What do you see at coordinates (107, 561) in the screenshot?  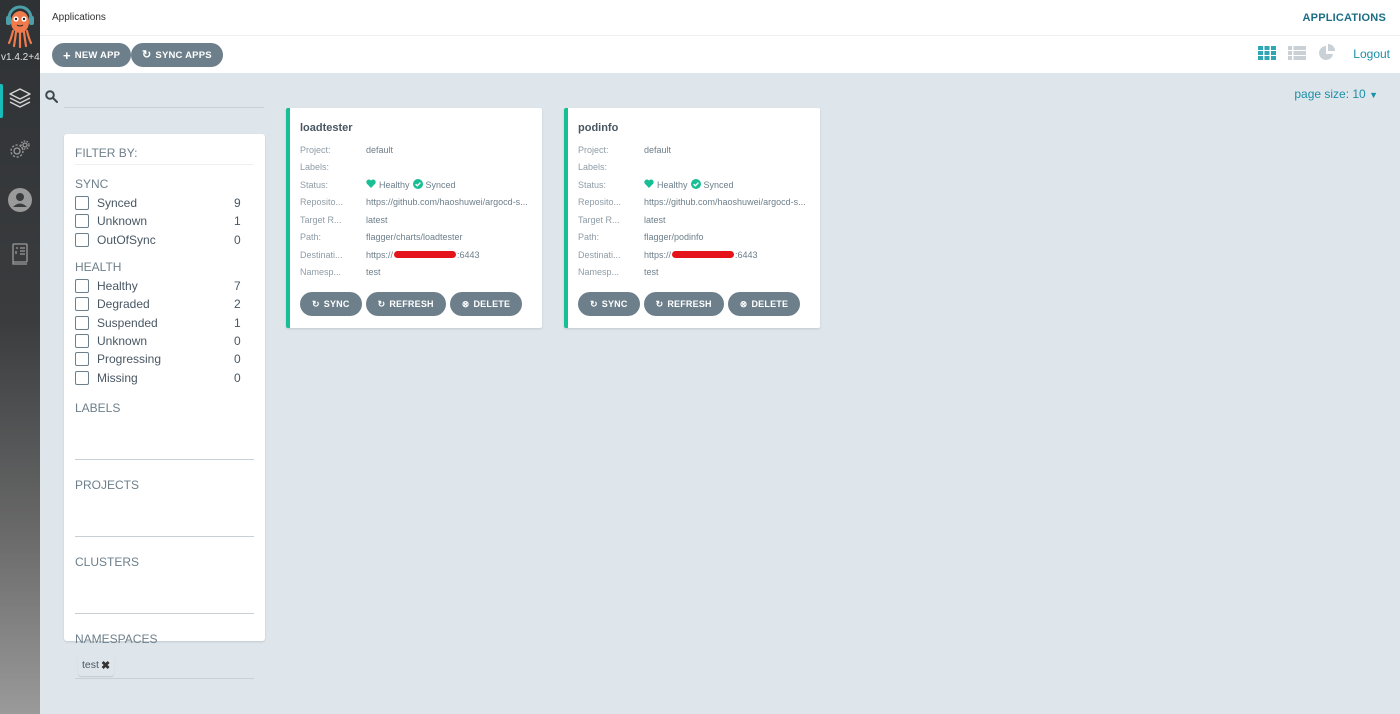 I see `clusters-filter-title: CLUSTERS` at bounding box center [107, 561].